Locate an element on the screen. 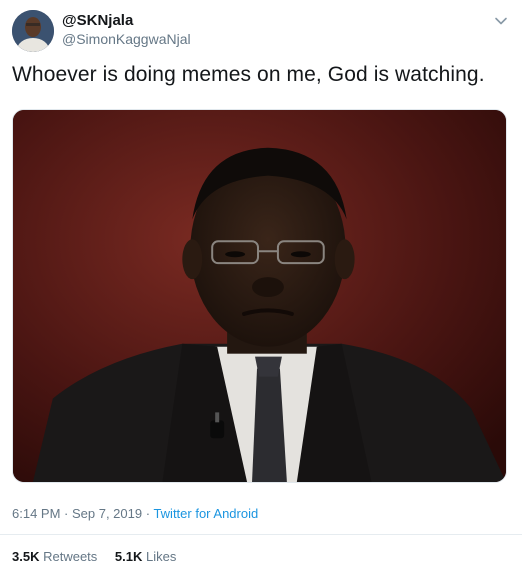 The width and height of the screenshot is (522, 573). tweet-stats: 3.5K Retweets 5.1K Likes is located at coordinates (101, 557).